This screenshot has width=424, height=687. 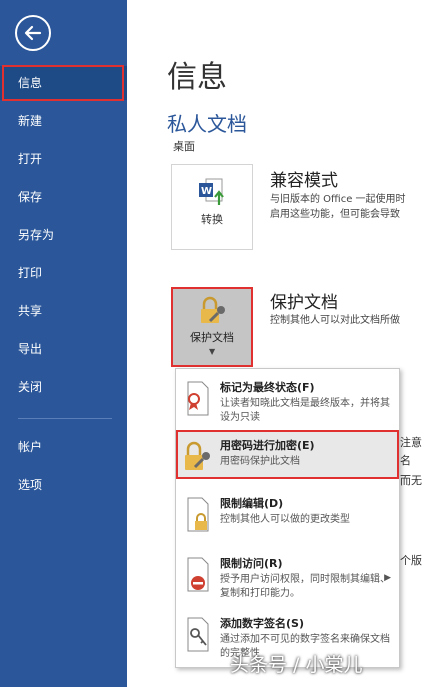 I want to click on svg-text: W, so click(x=206, y=191).